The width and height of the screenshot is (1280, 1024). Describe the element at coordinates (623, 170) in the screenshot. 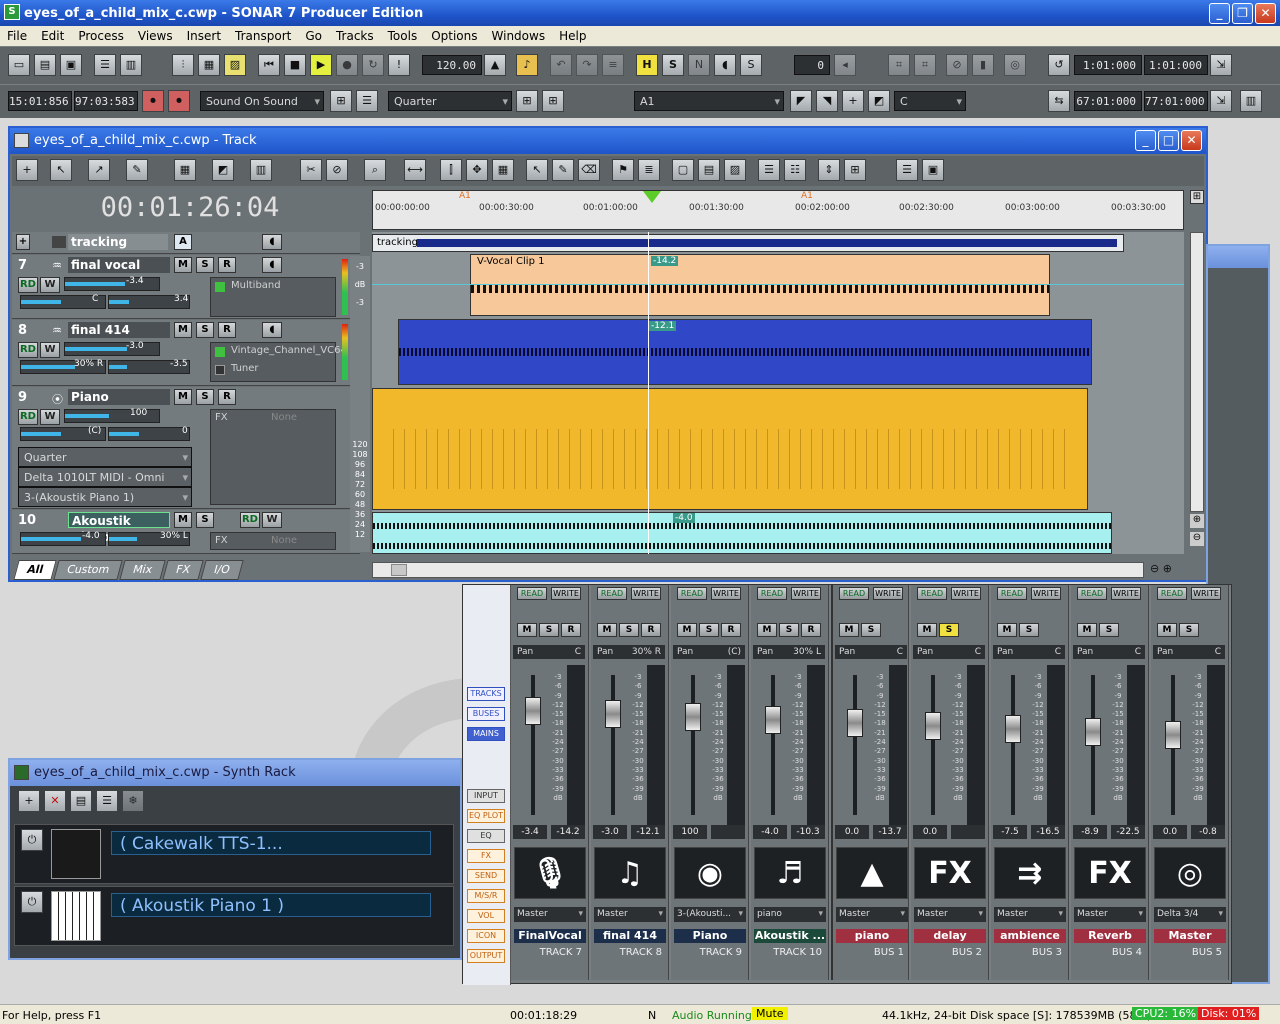

I see `flag-icon: ⚑` at that location.